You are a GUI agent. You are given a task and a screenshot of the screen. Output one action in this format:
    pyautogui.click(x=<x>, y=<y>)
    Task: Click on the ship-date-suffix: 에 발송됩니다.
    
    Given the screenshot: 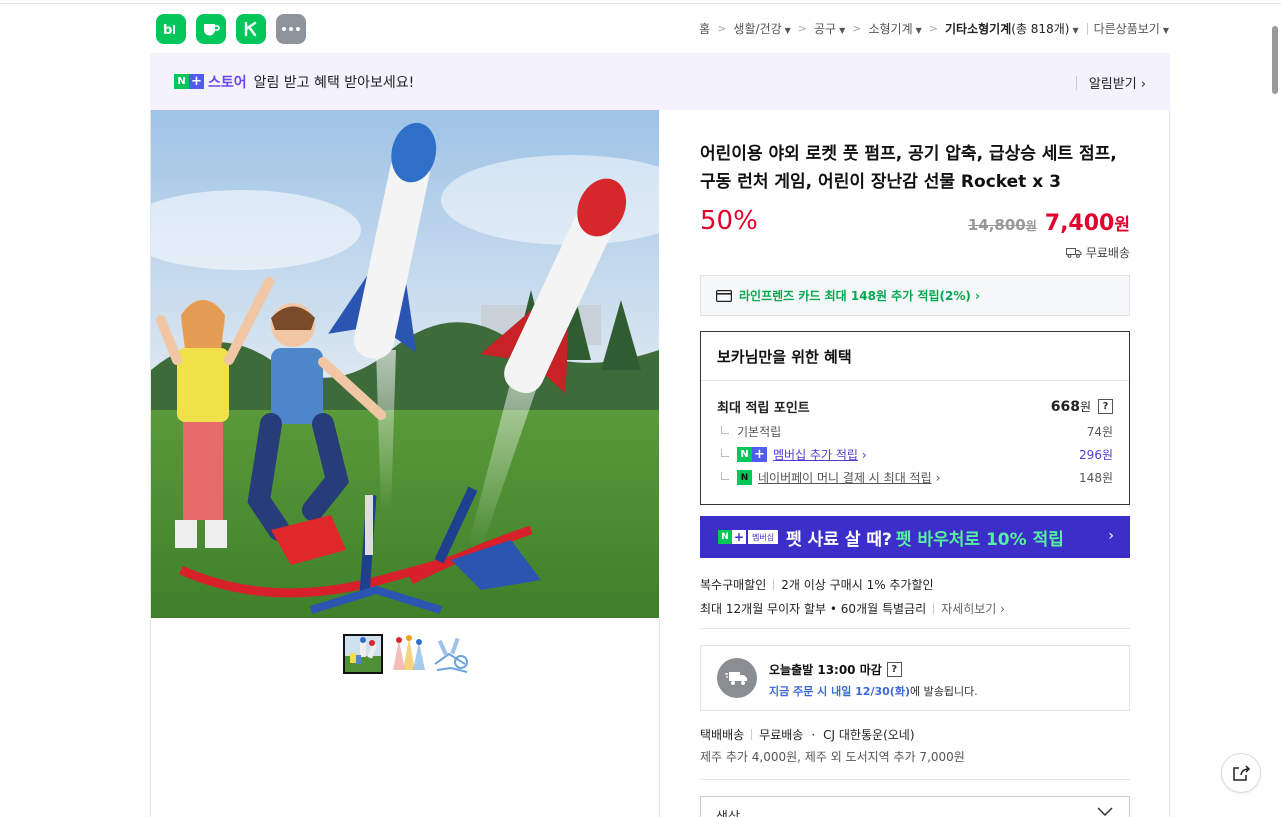 What is the action you would take?
    pyautogui.click(x=943, y=691)
    